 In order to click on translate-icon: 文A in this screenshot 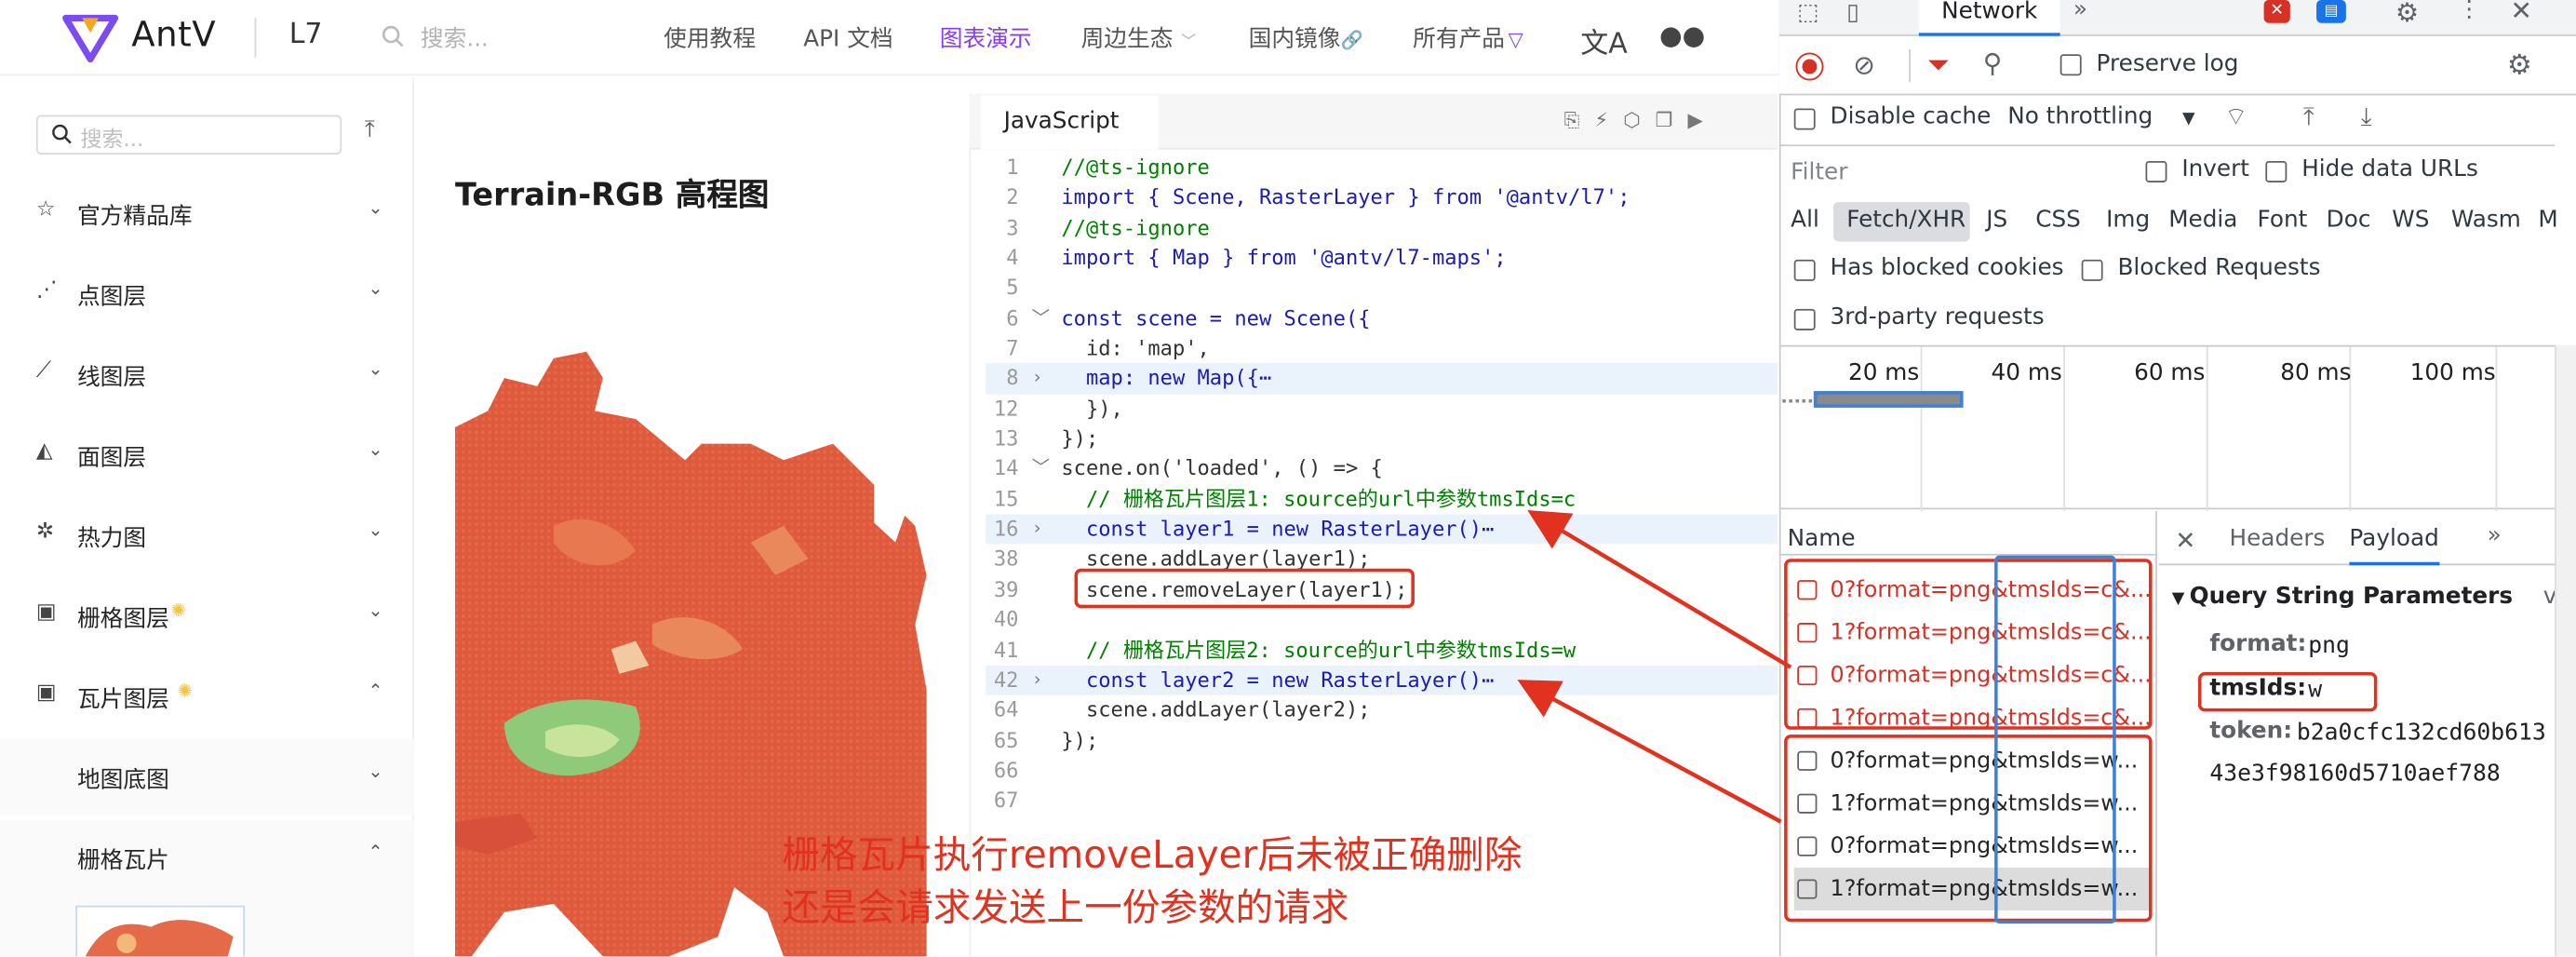, I will do `click(1604, 40)`.